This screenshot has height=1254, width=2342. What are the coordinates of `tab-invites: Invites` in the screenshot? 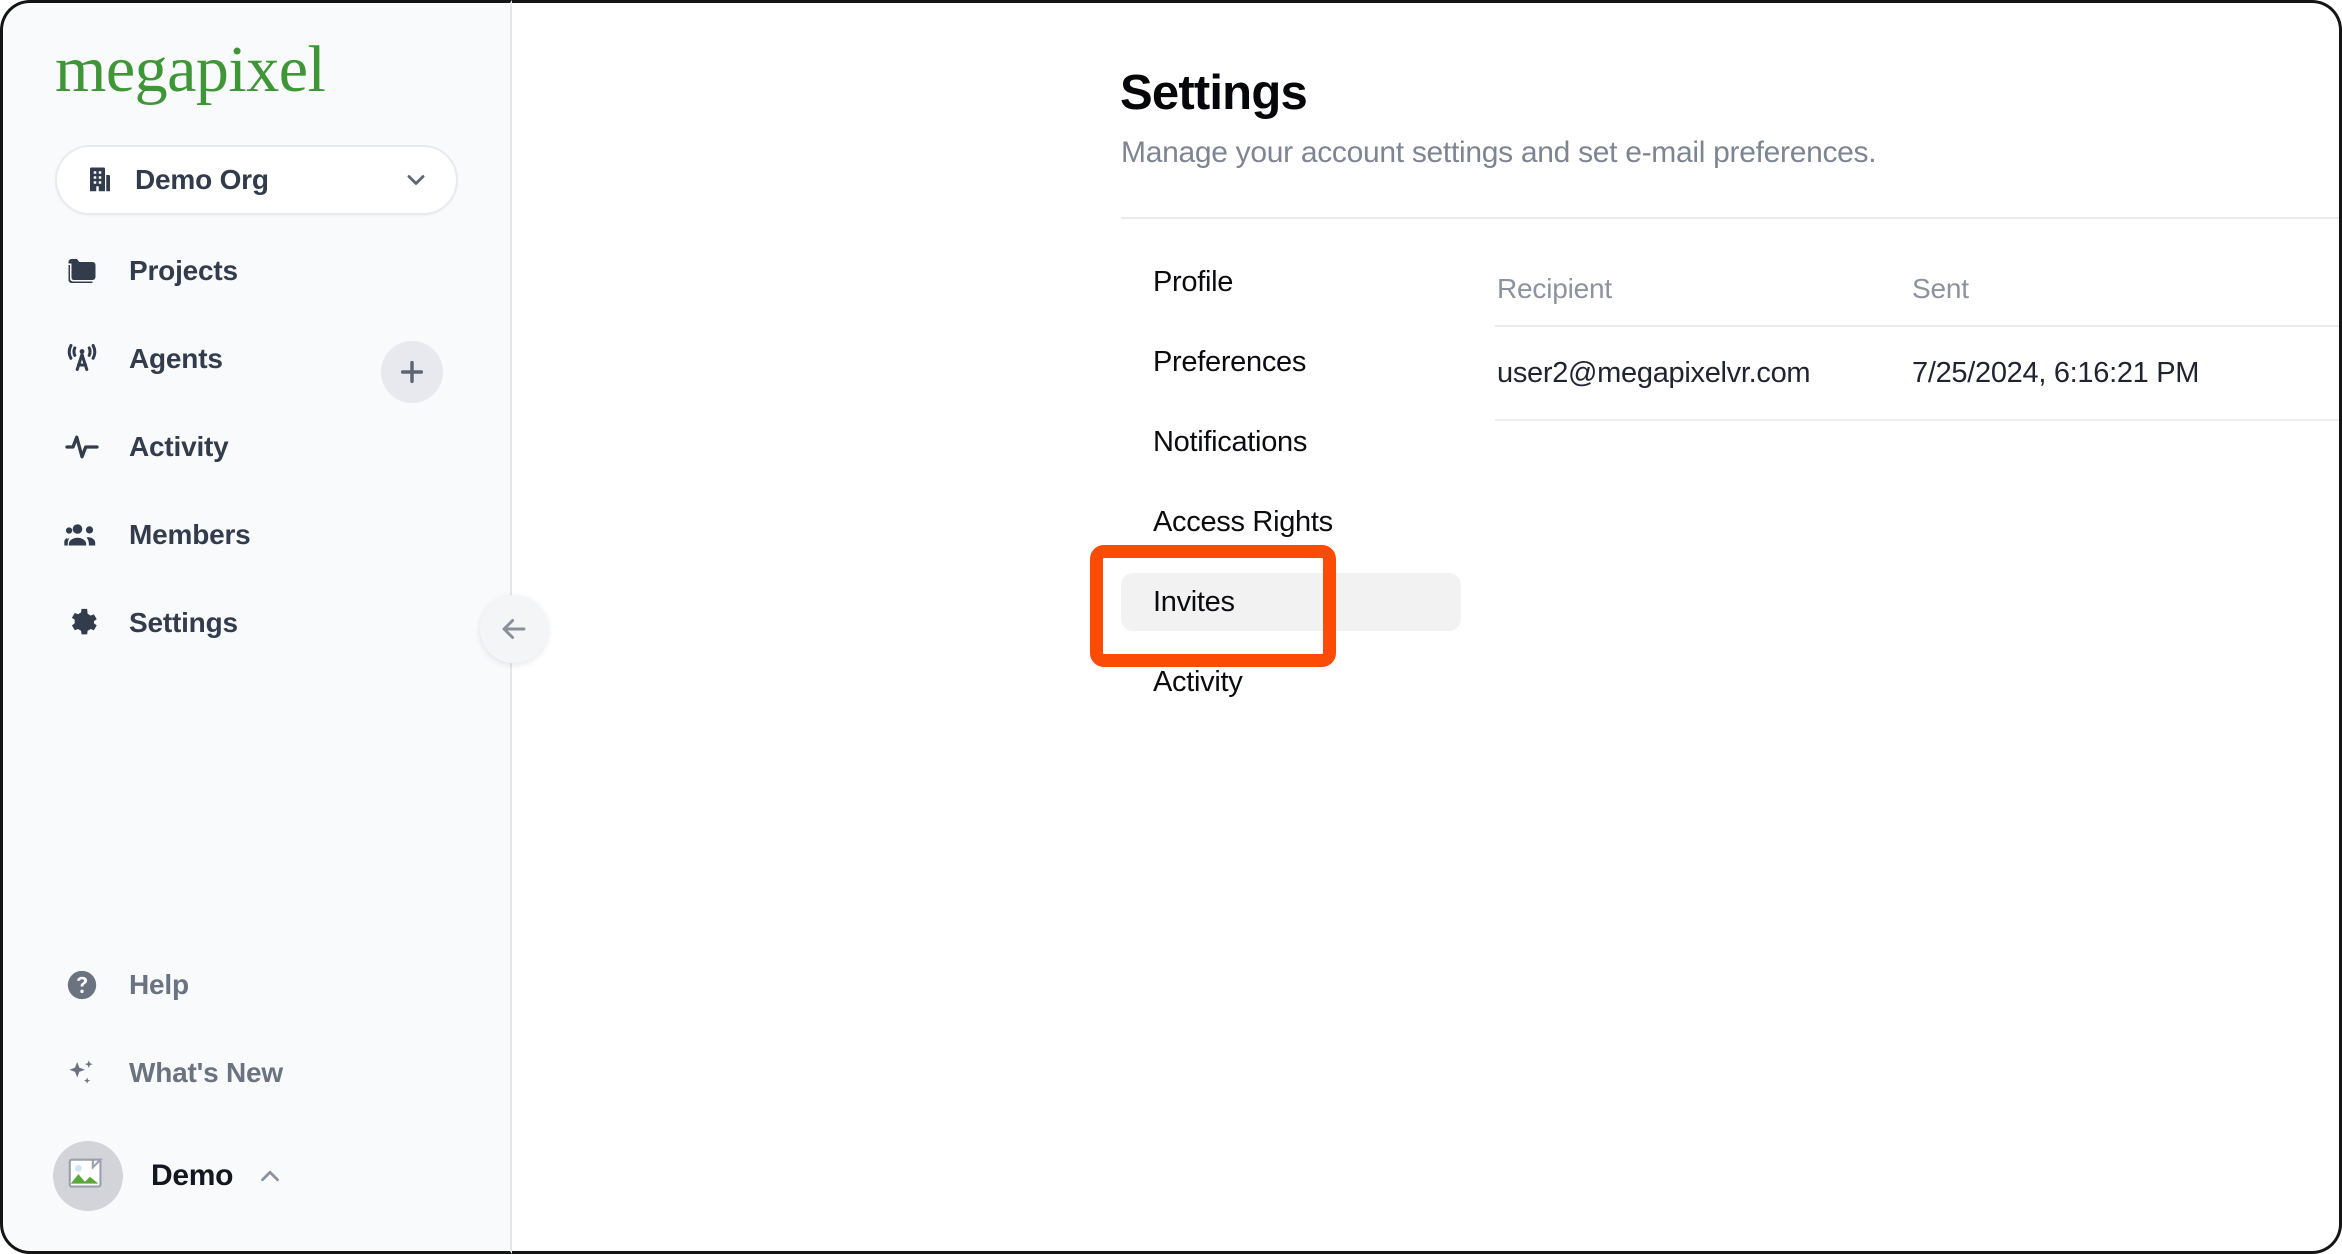 It's located at (1291, 602).